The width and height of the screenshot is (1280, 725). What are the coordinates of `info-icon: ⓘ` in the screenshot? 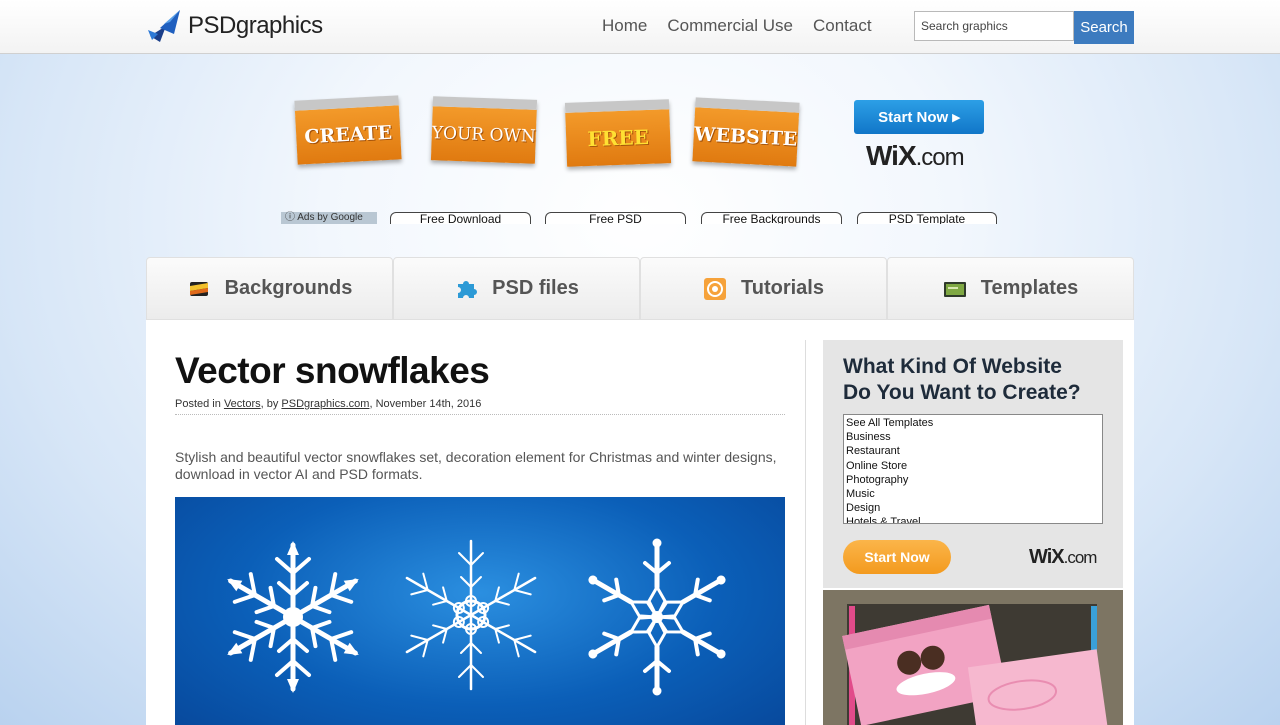 It's located at (290, 217).